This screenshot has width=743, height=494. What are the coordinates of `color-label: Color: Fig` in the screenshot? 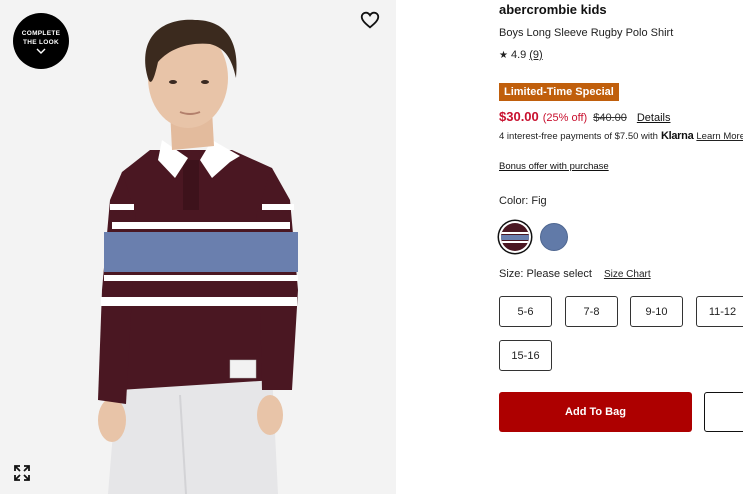 It's located at (523, 201).